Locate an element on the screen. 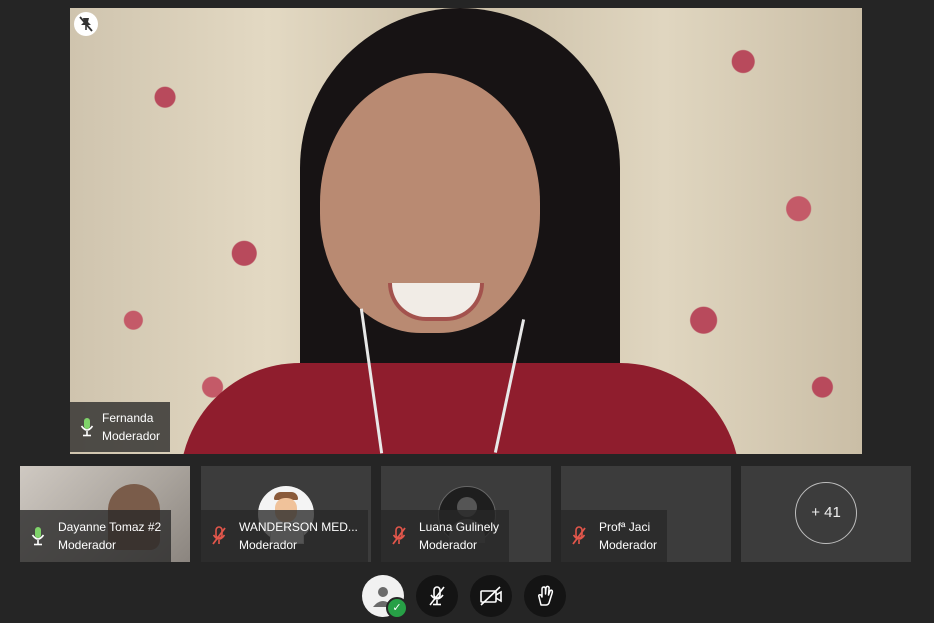  participant-tile: Profª Jaci Moderador is located at coordinates (646, 514).